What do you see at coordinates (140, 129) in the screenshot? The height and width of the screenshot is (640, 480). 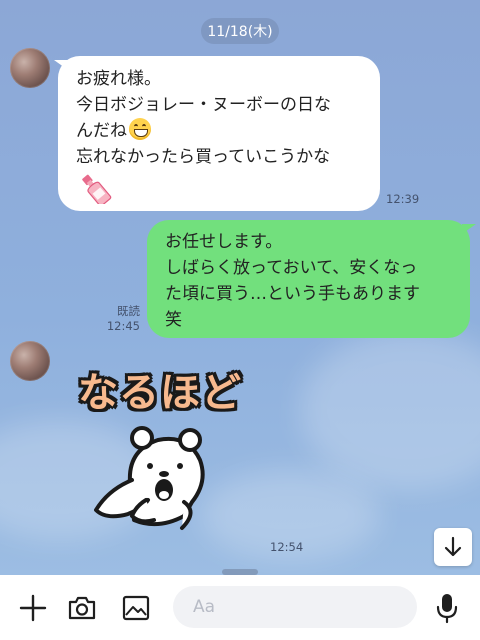 I see `grinning-face-icon` at bounding box center [140, 129].